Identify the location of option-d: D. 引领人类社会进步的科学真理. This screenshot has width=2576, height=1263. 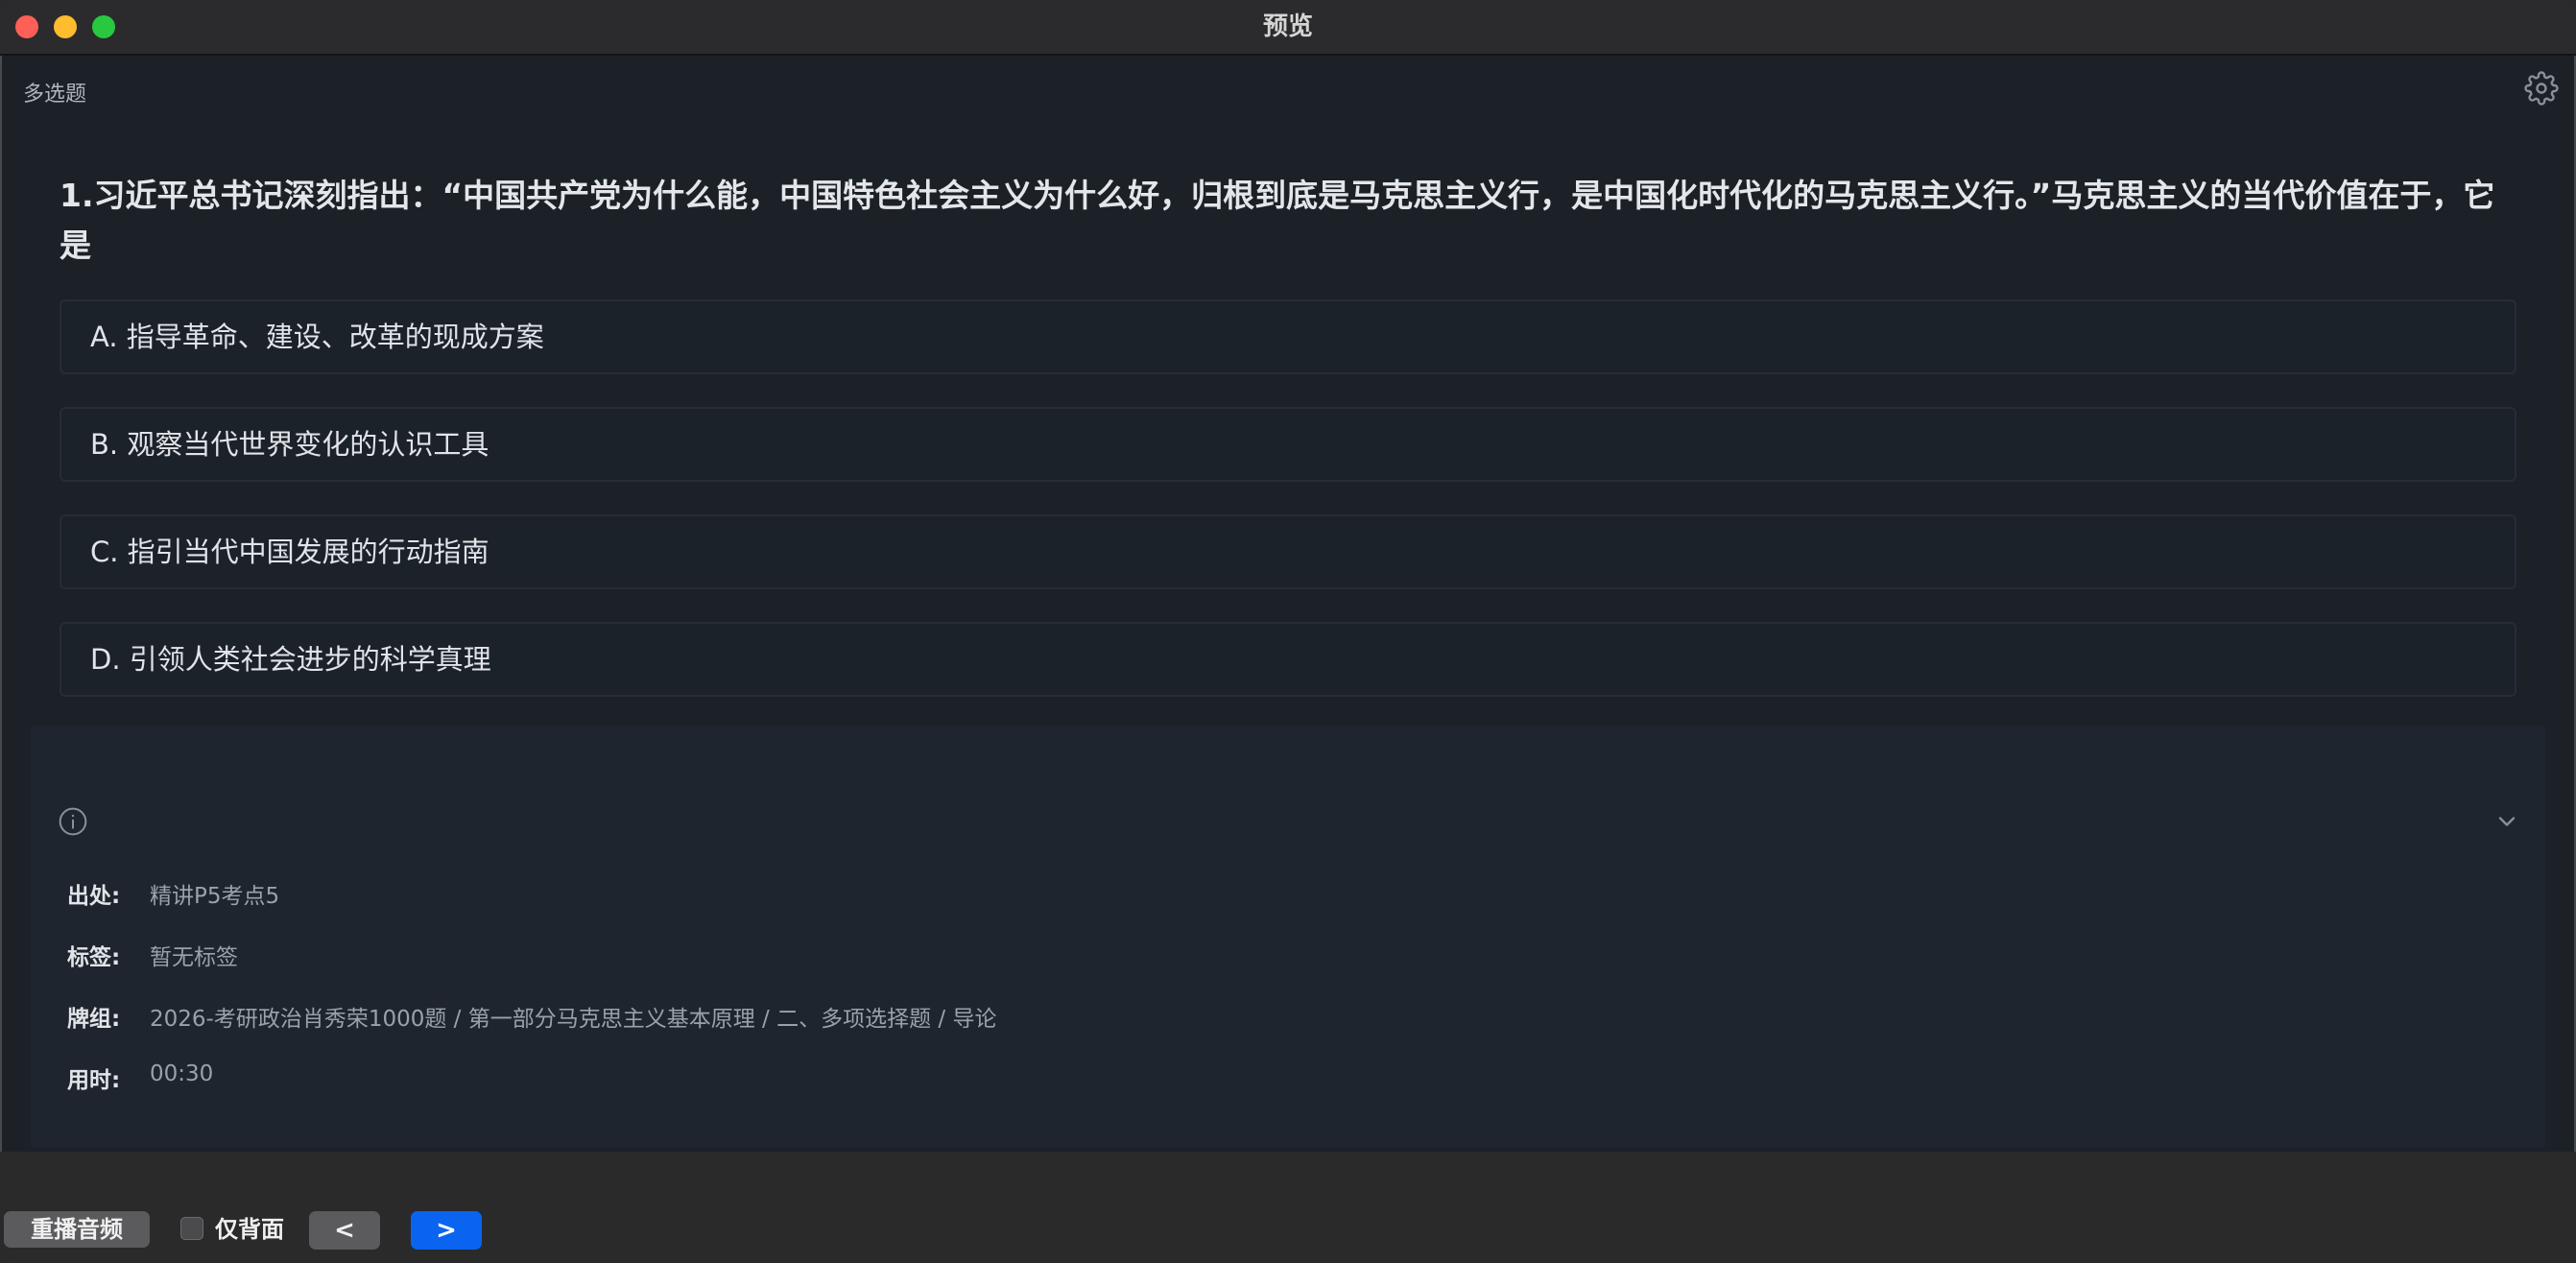
(1288, 659).